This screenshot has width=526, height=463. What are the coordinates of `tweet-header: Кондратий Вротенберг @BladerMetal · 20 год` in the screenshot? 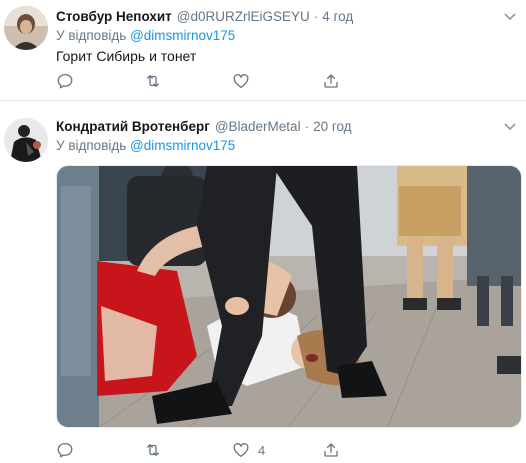 It's located at (204, 126).